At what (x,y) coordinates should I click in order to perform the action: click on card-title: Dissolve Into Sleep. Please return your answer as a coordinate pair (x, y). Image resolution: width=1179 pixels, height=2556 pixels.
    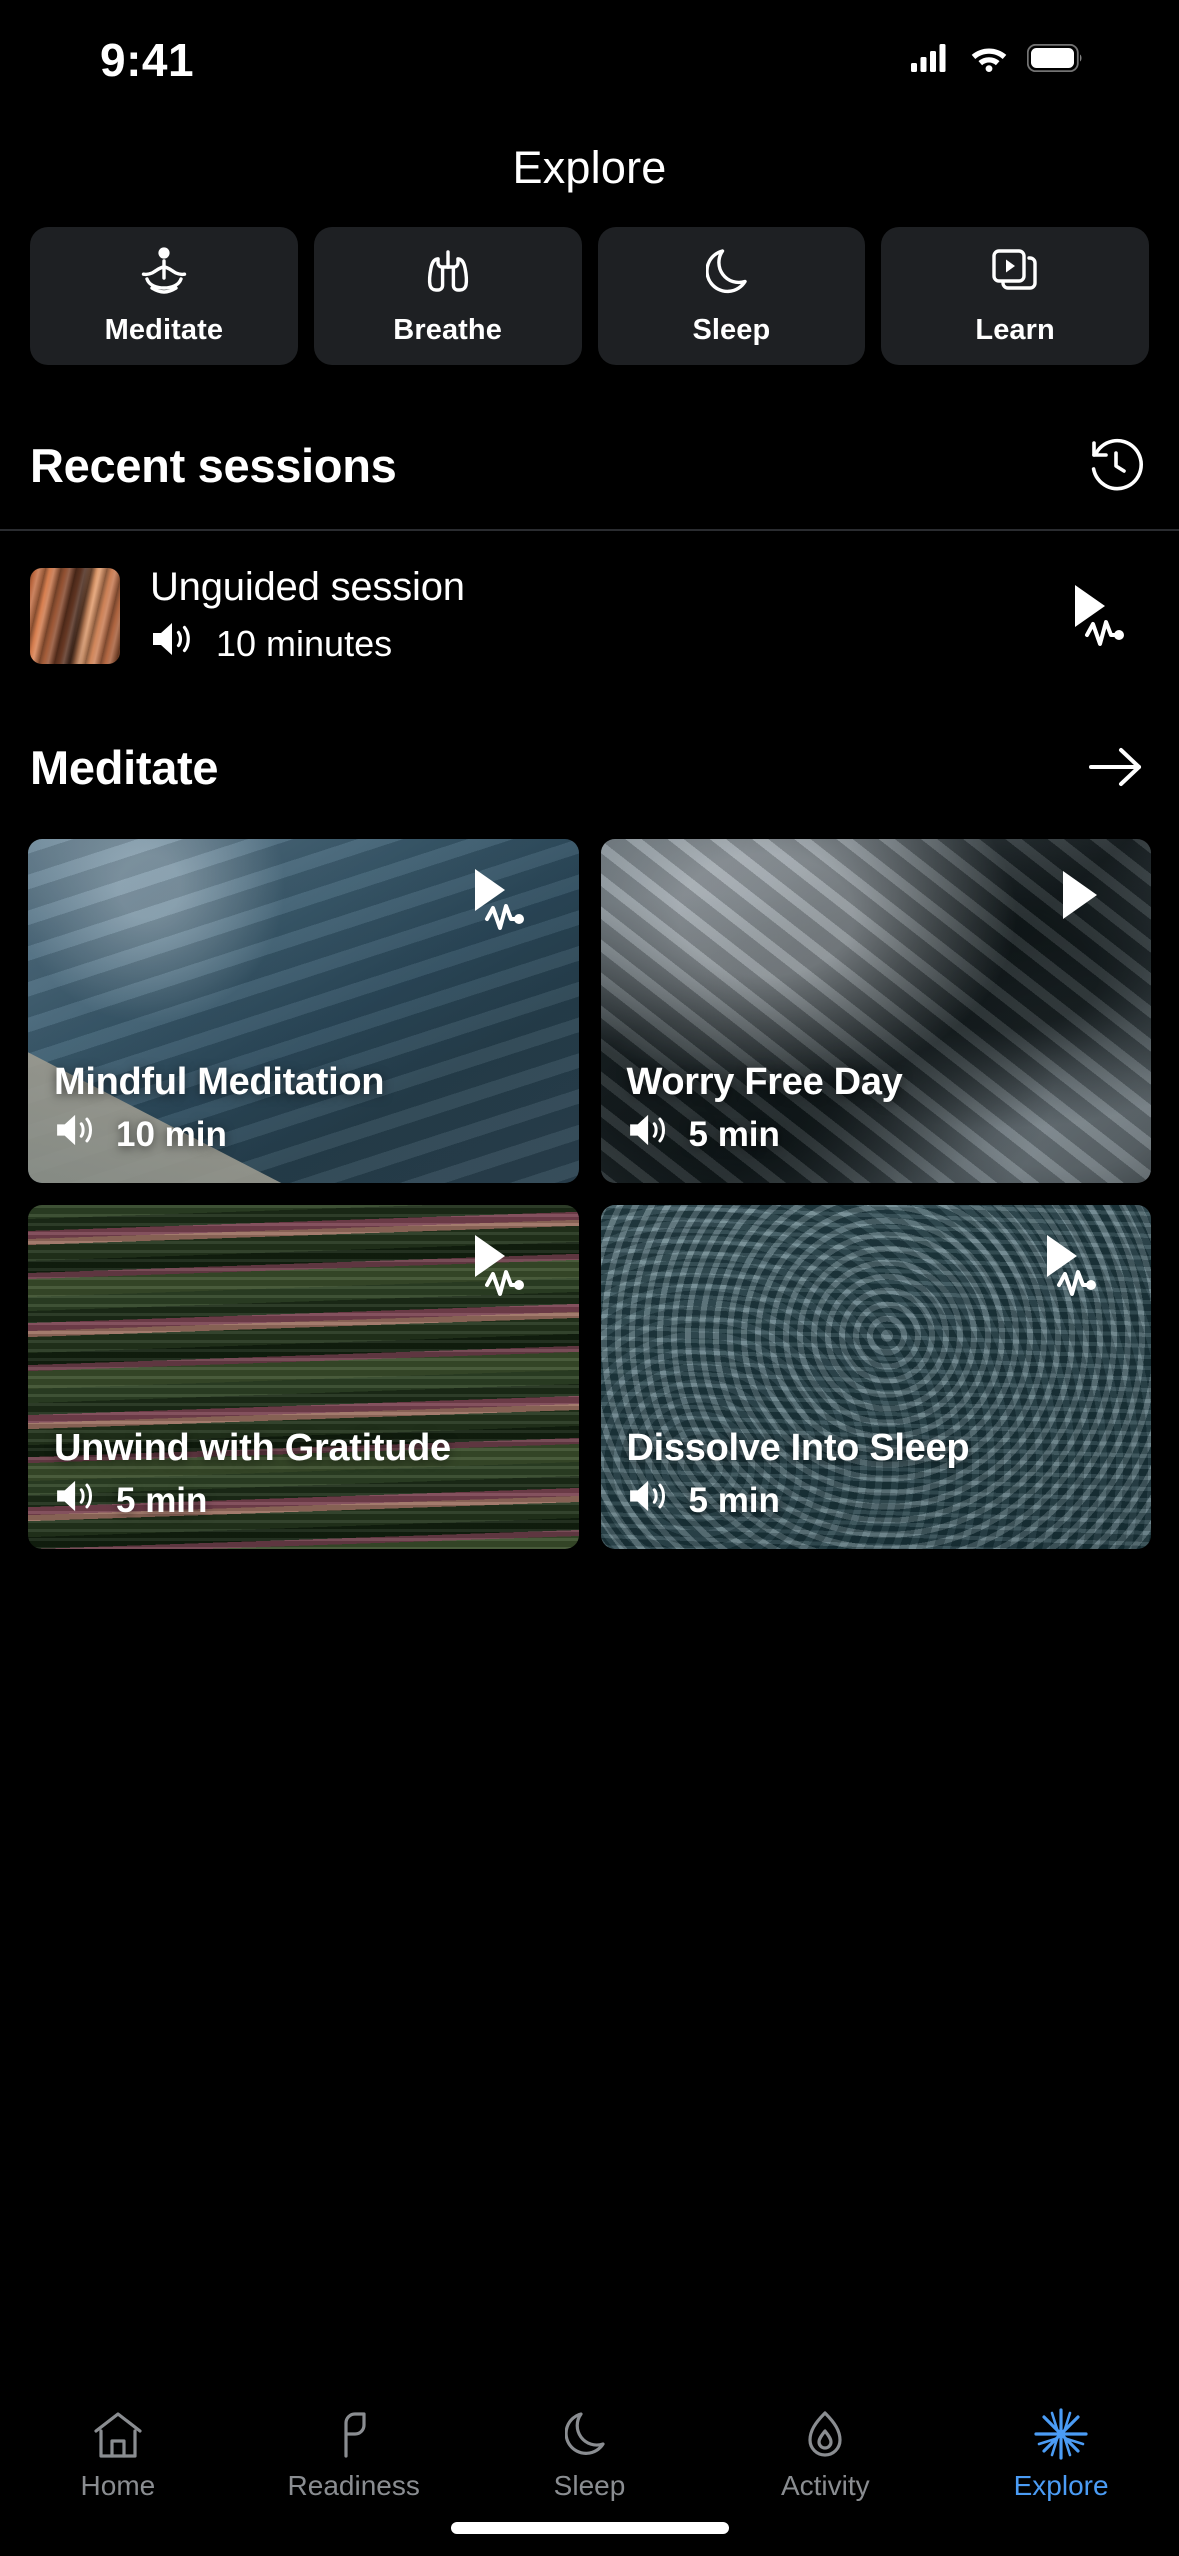
    Looking at the image, I should click on (798, 1448).